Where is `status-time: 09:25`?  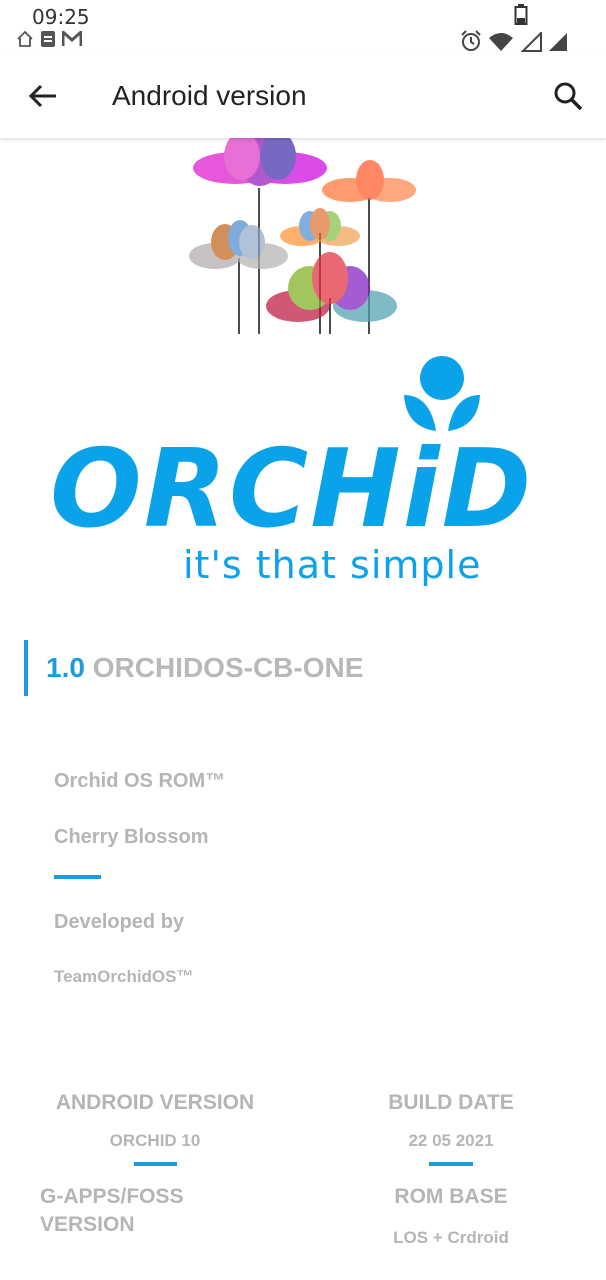
status-time: 09:25 is located at coordinates (61, 17).